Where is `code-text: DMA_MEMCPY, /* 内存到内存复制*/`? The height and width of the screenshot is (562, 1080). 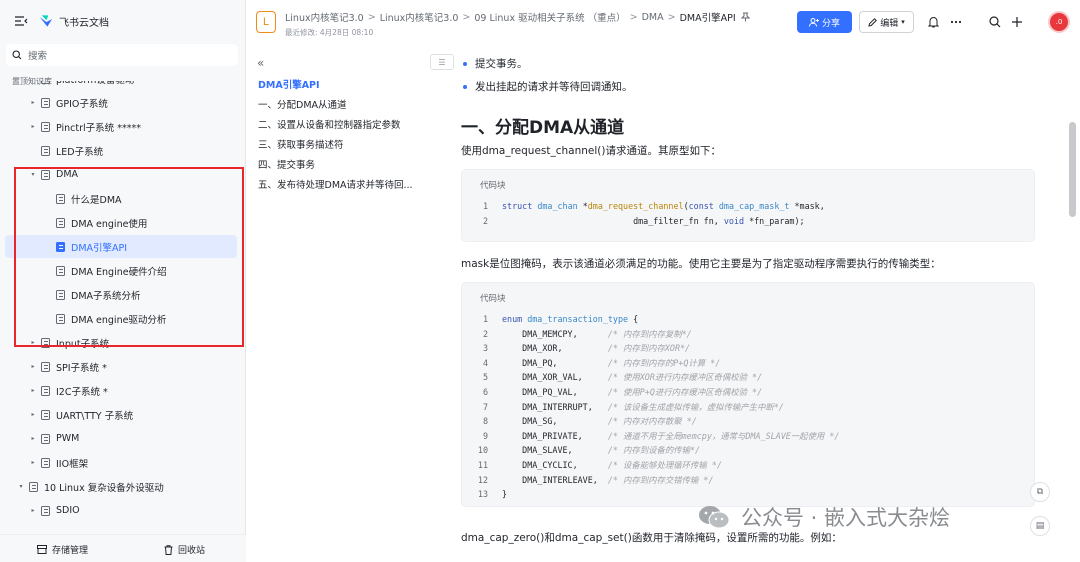 code-text: DMA_MEMCPY, /* 内存到内存复制*/ is located at coordinates (597, 333).